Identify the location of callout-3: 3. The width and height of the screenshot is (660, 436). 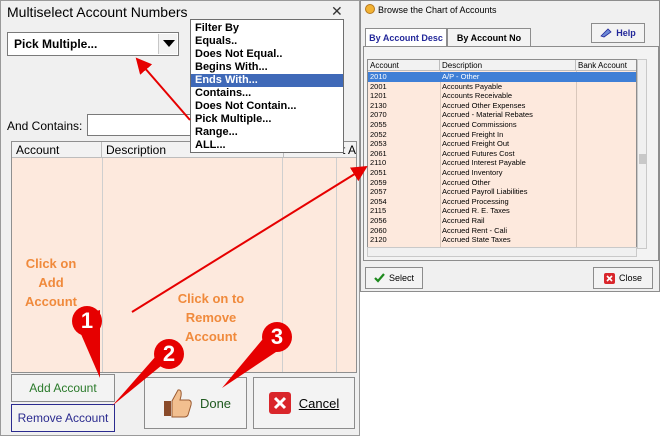
(277, 337).